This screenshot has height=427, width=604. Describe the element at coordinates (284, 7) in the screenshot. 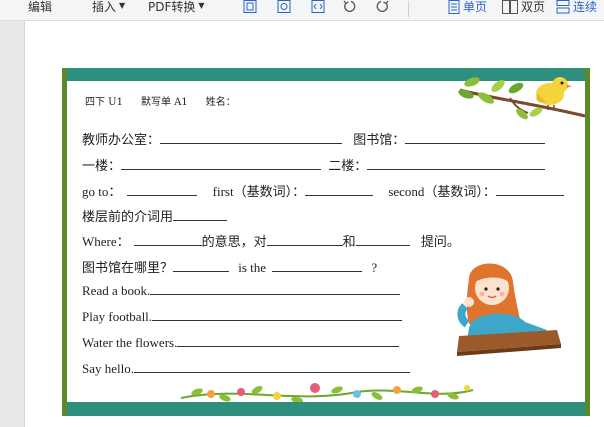

I see `fit-width-icon` at that location.